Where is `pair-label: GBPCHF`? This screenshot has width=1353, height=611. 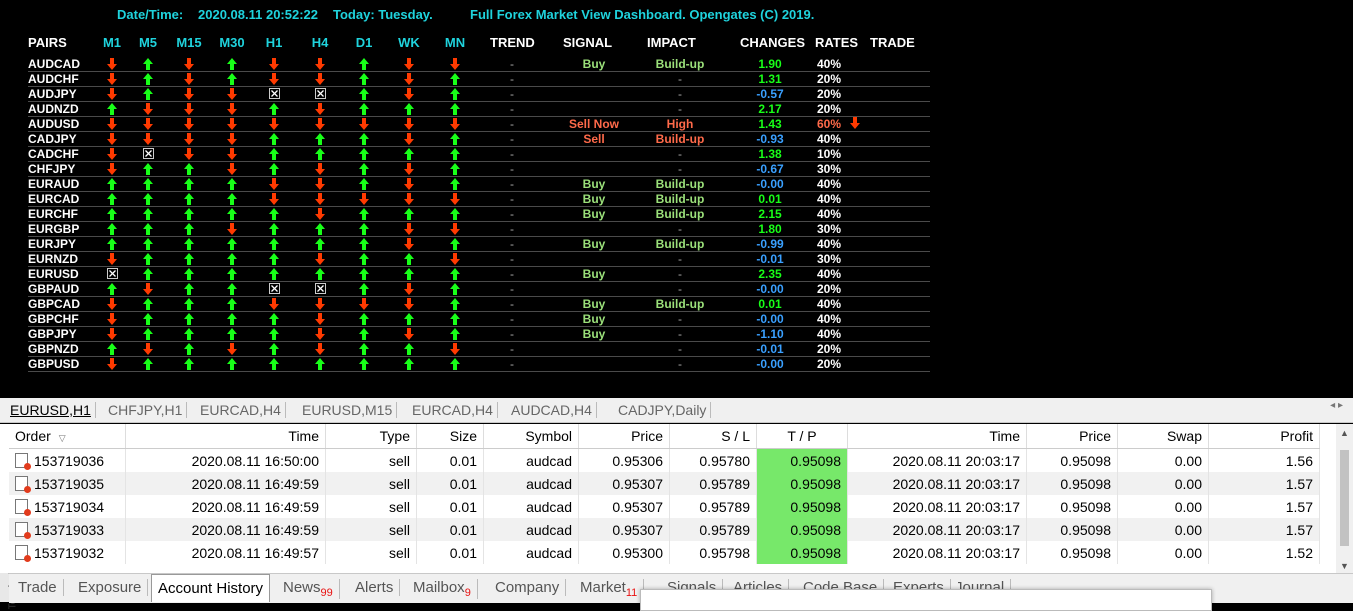 pair-label: GBPCHF is located at coordinates (53, 319).